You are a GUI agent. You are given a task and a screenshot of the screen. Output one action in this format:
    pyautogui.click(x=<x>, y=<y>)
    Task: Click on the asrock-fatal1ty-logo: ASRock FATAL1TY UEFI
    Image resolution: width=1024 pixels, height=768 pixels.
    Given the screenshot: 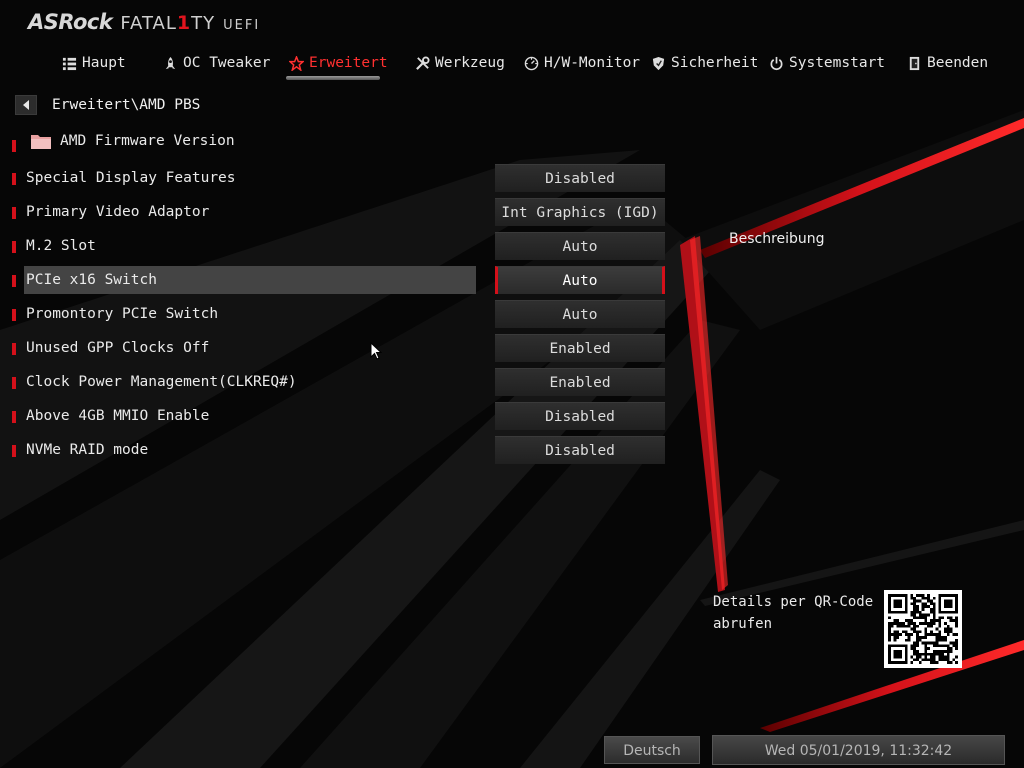 What is the action you would take?
    pyautogui.click(x=144, y=24)
    